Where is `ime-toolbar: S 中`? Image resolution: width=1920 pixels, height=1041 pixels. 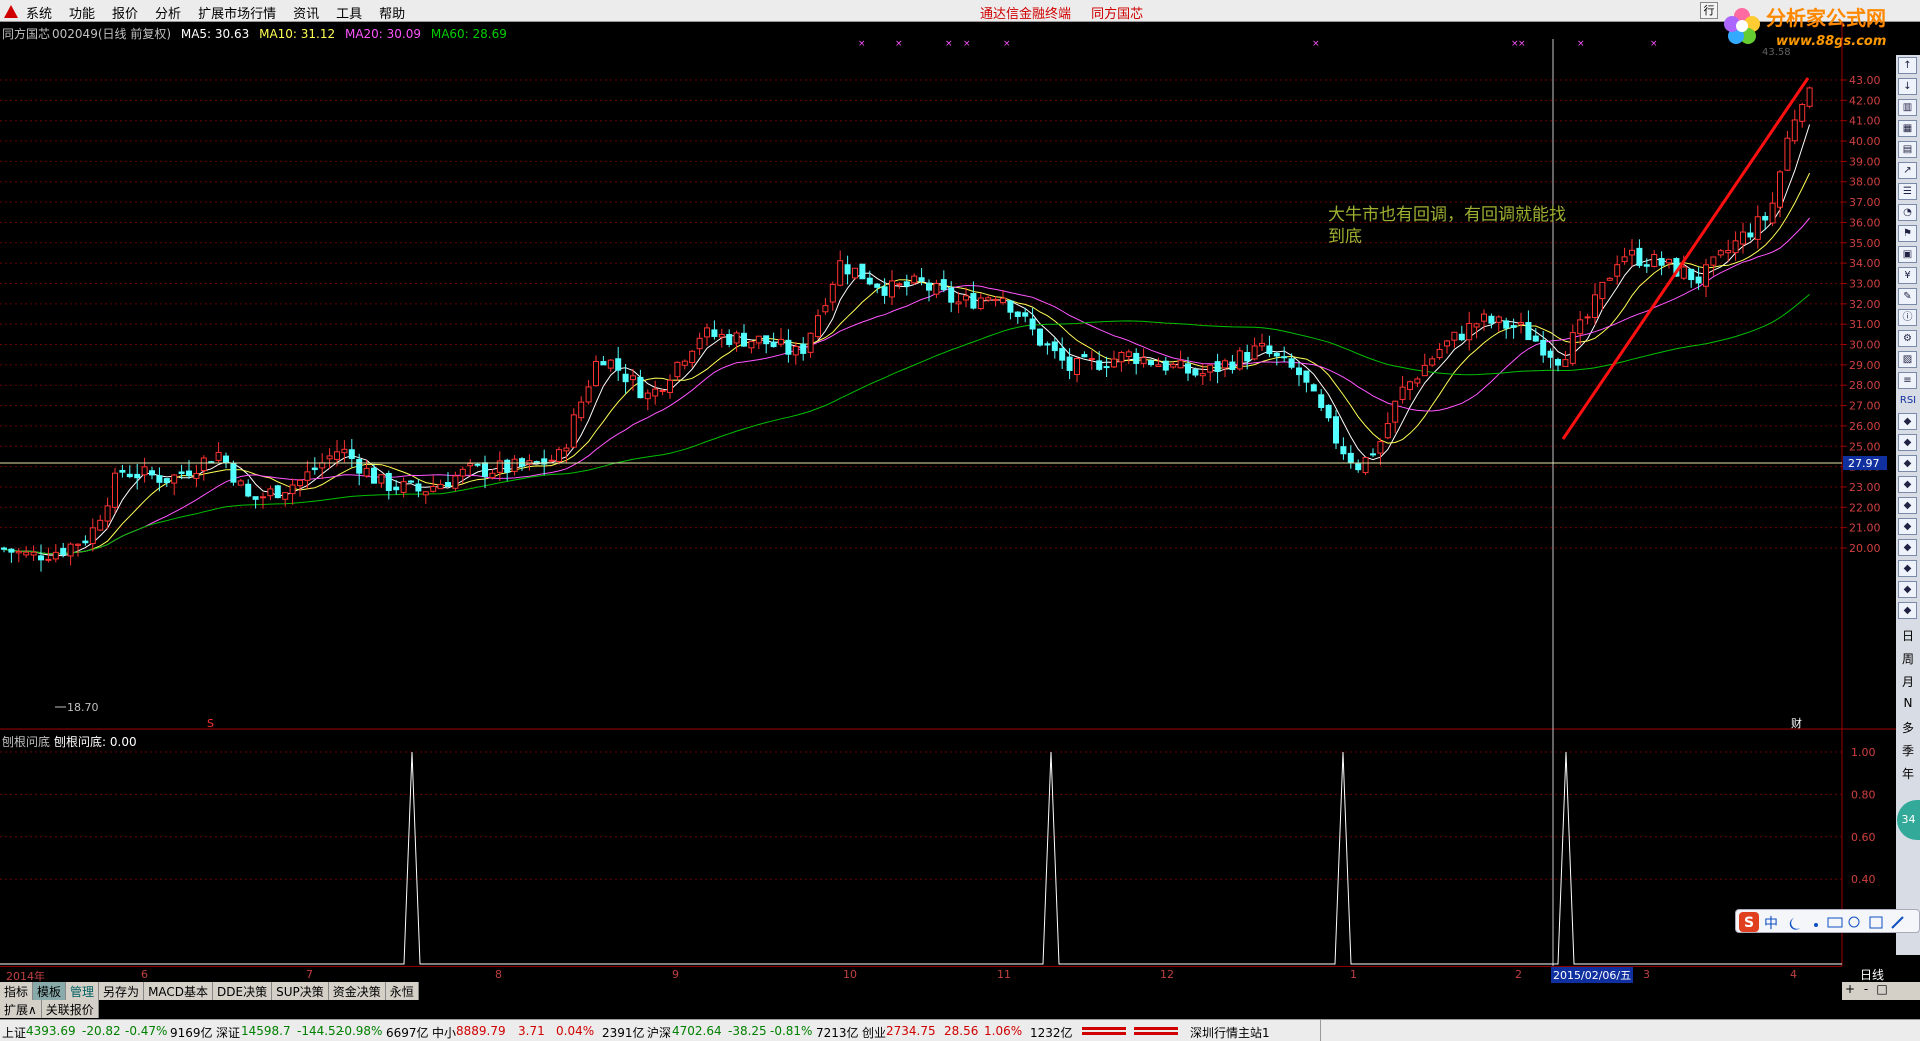 ime-toolbar: S 中 is located at coordinates (1827, 921).